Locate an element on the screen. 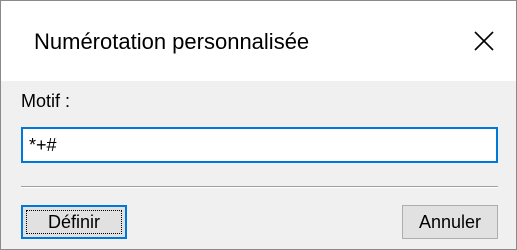  close-icon is located at coordinates (484, 41).